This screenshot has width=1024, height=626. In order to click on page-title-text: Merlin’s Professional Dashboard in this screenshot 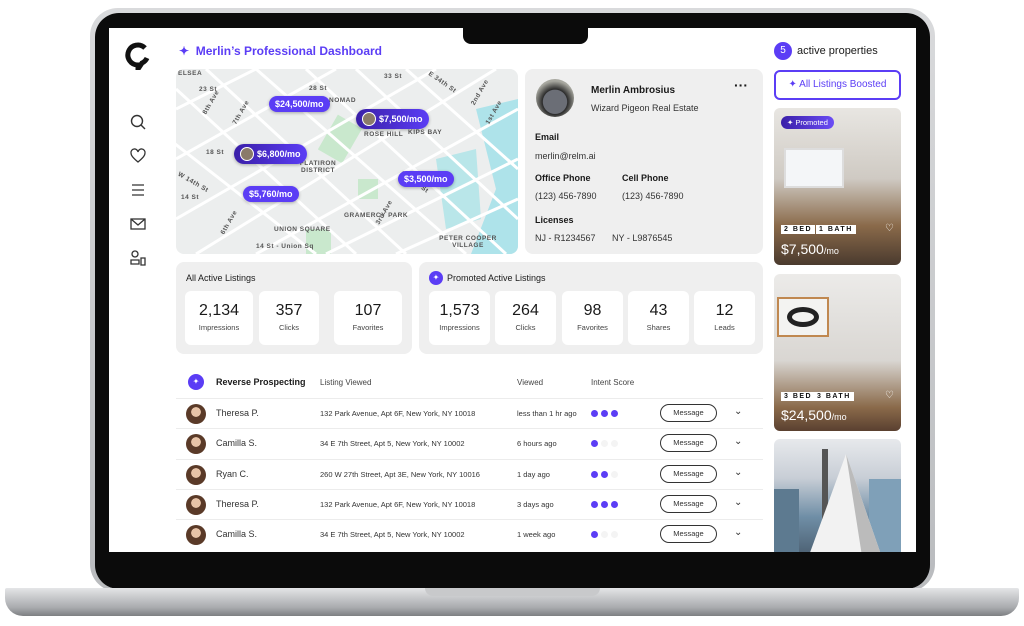, I will do `click(289, 51)`.